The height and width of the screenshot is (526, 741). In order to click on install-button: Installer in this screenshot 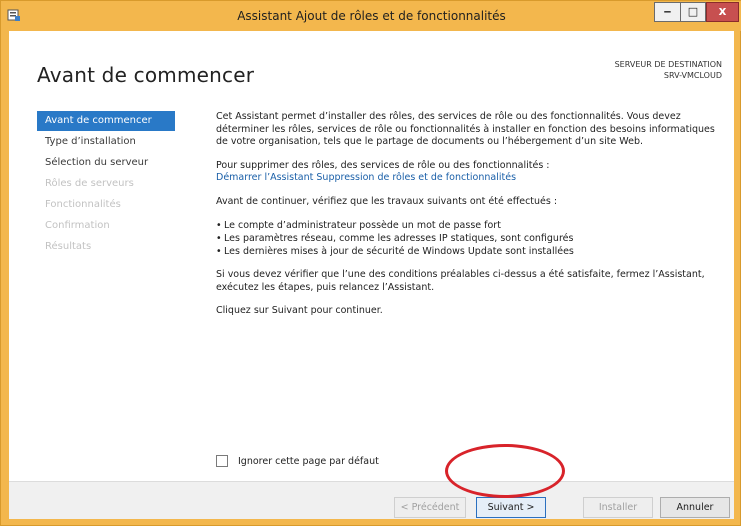, I will do `click(618, 507)`.